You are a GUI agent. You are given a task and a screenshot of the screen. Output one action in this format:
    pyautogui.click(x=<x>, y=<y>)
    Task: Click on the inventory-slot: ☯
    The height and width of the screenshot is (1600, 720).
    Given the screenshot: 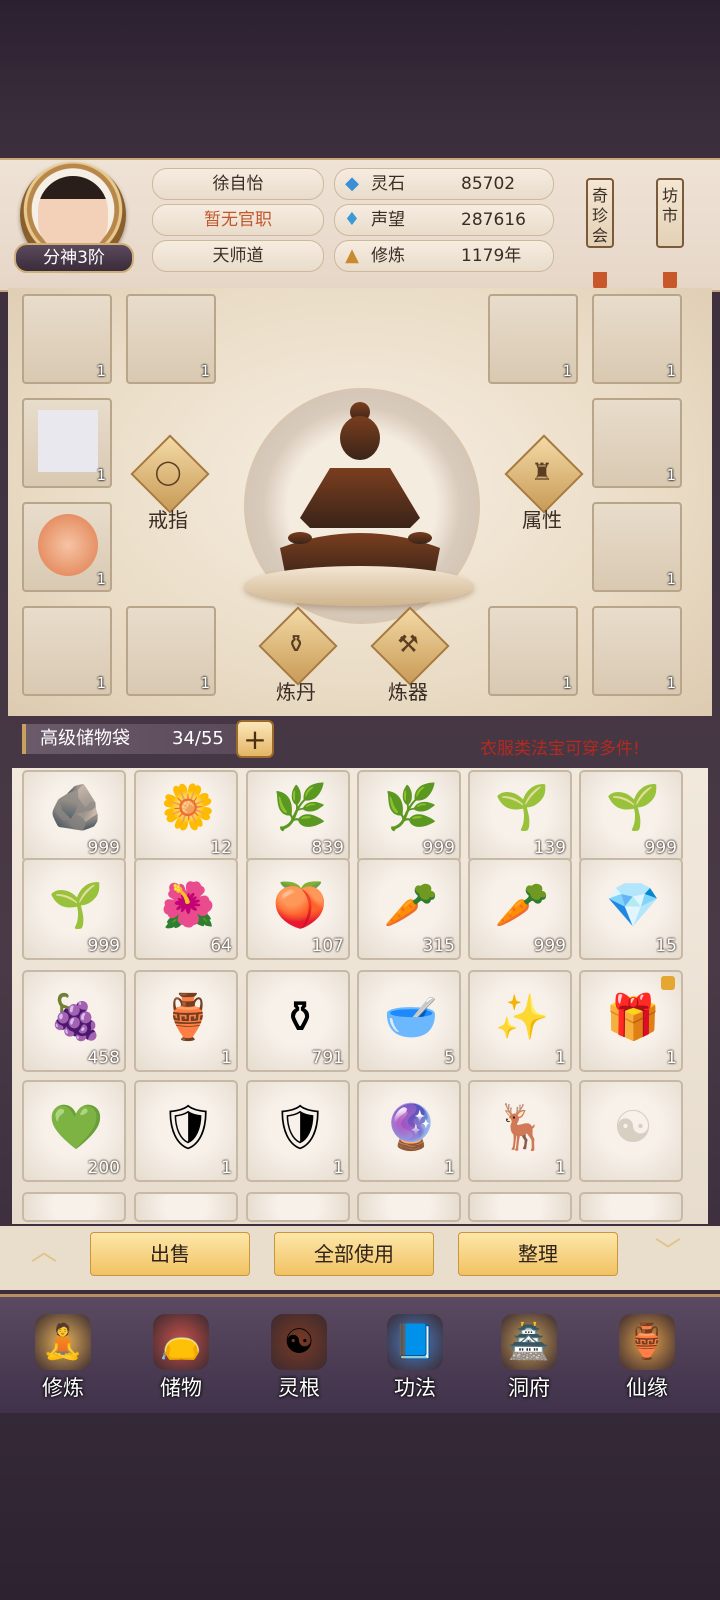 What is the action you would take?
    pyautogui.click(x=631, y=1131)
    